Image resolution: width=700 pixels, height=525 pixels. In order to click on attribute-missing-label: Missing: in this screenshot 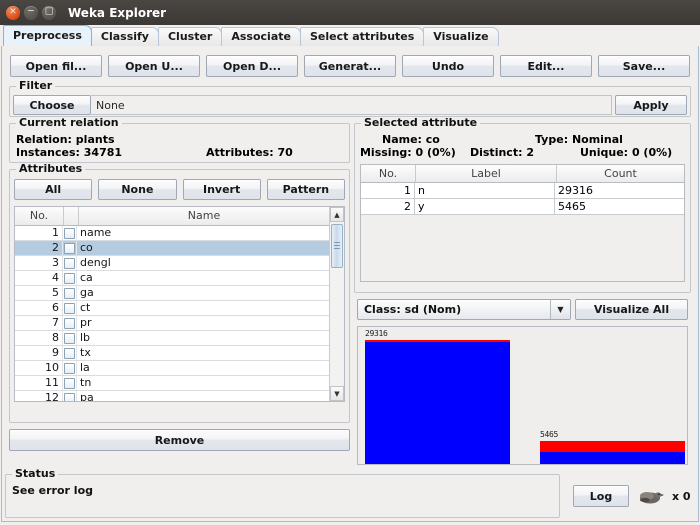, I will do `click(385, 152)`.